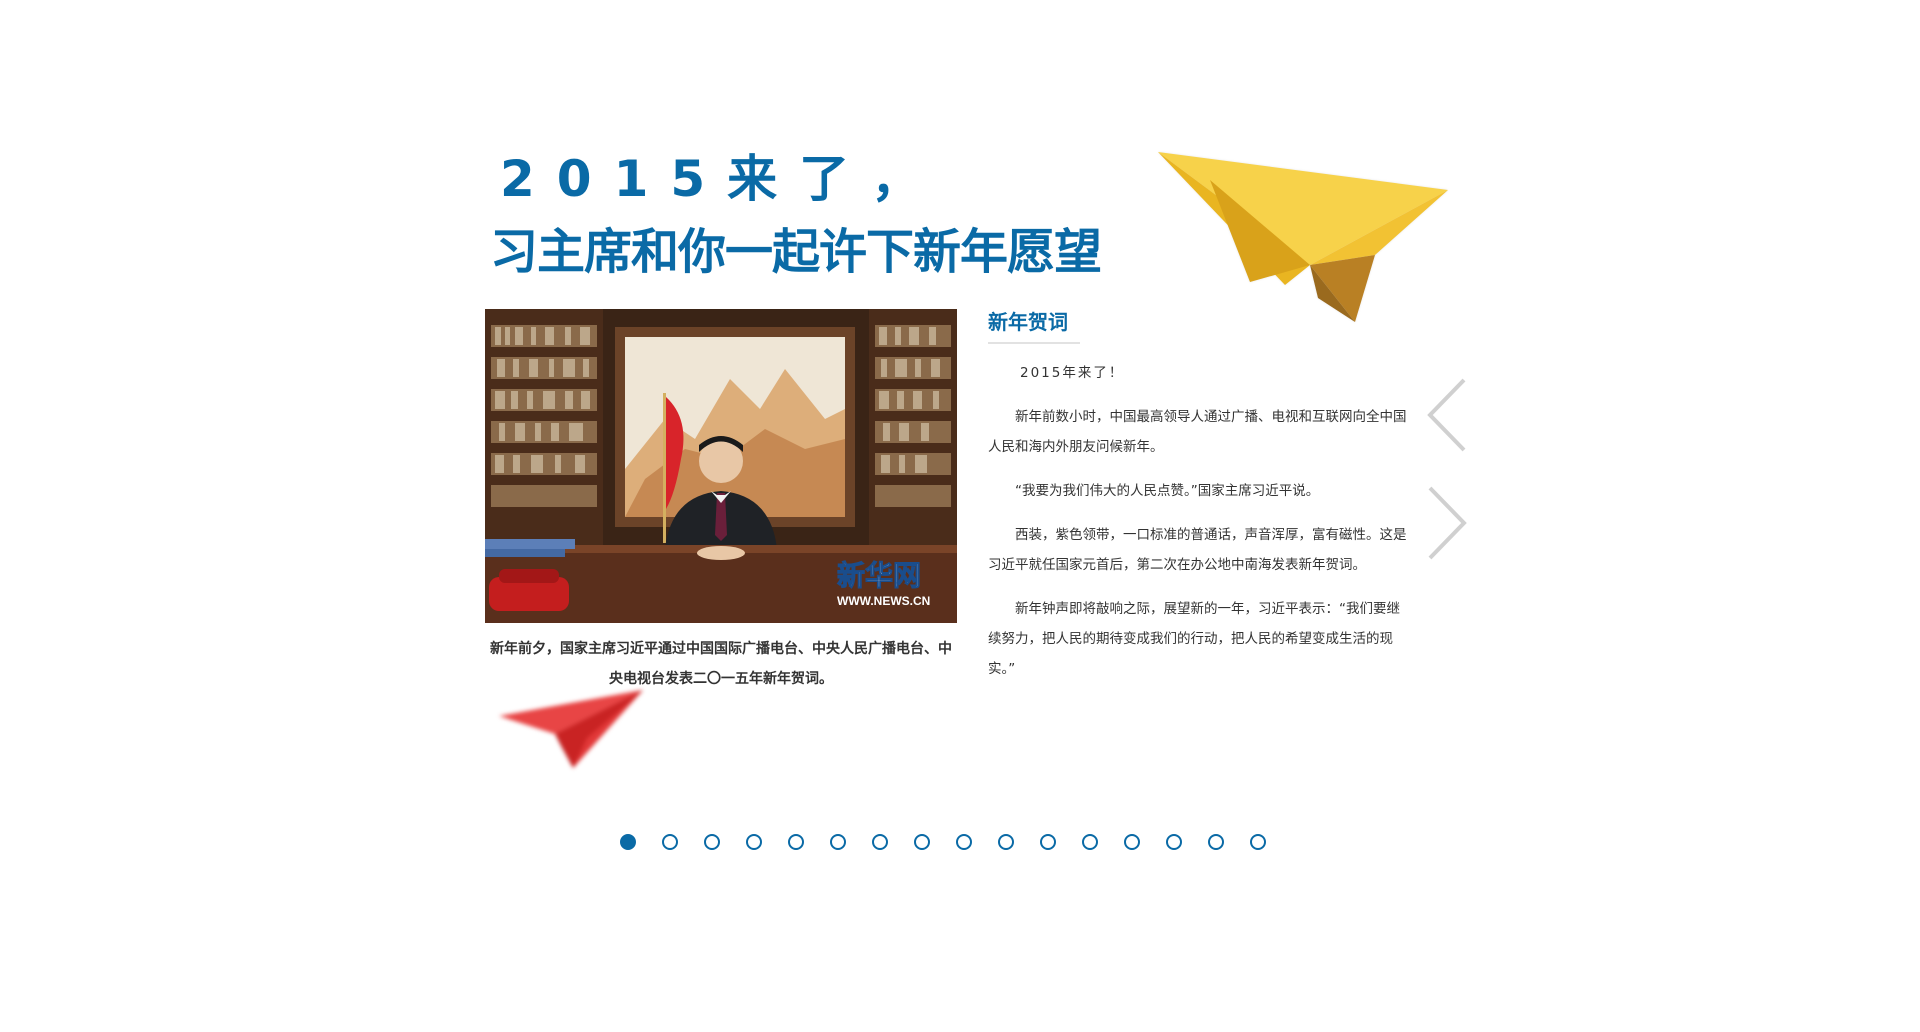 Image resolution: width=1920 pixels, height=1032 pixels. I want to click on paper-plane-red-icon, so click(571, 729).